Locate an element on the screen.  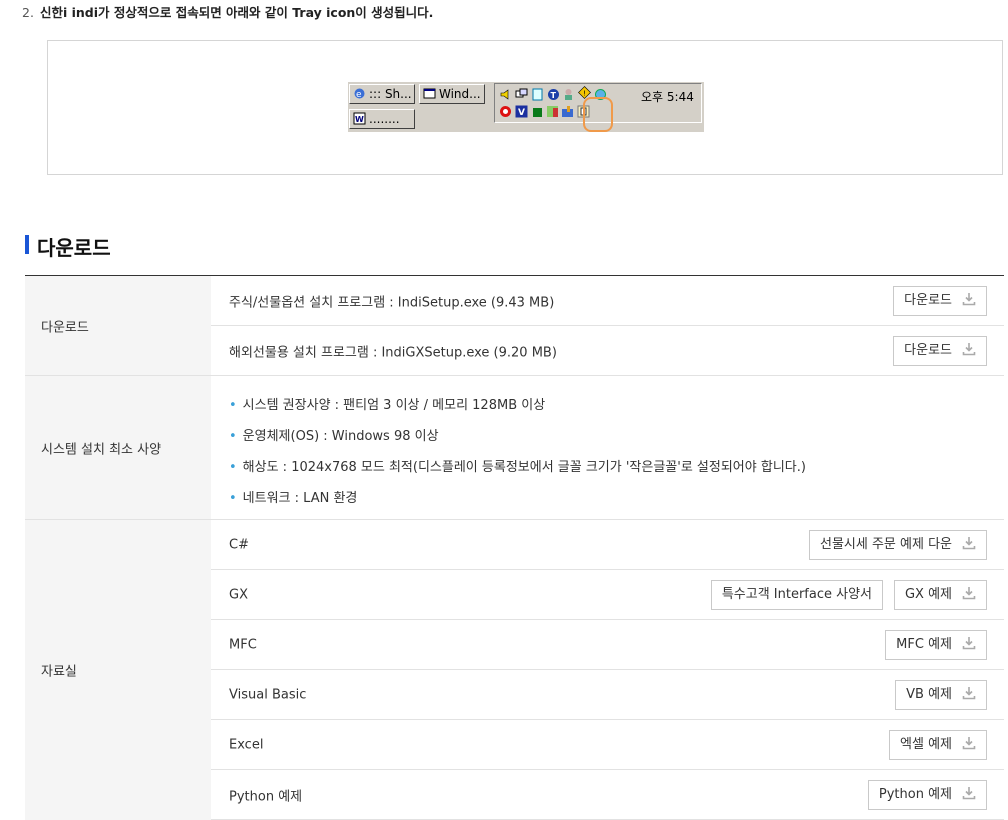
t-icon: T is located at coordinates (553, 94).